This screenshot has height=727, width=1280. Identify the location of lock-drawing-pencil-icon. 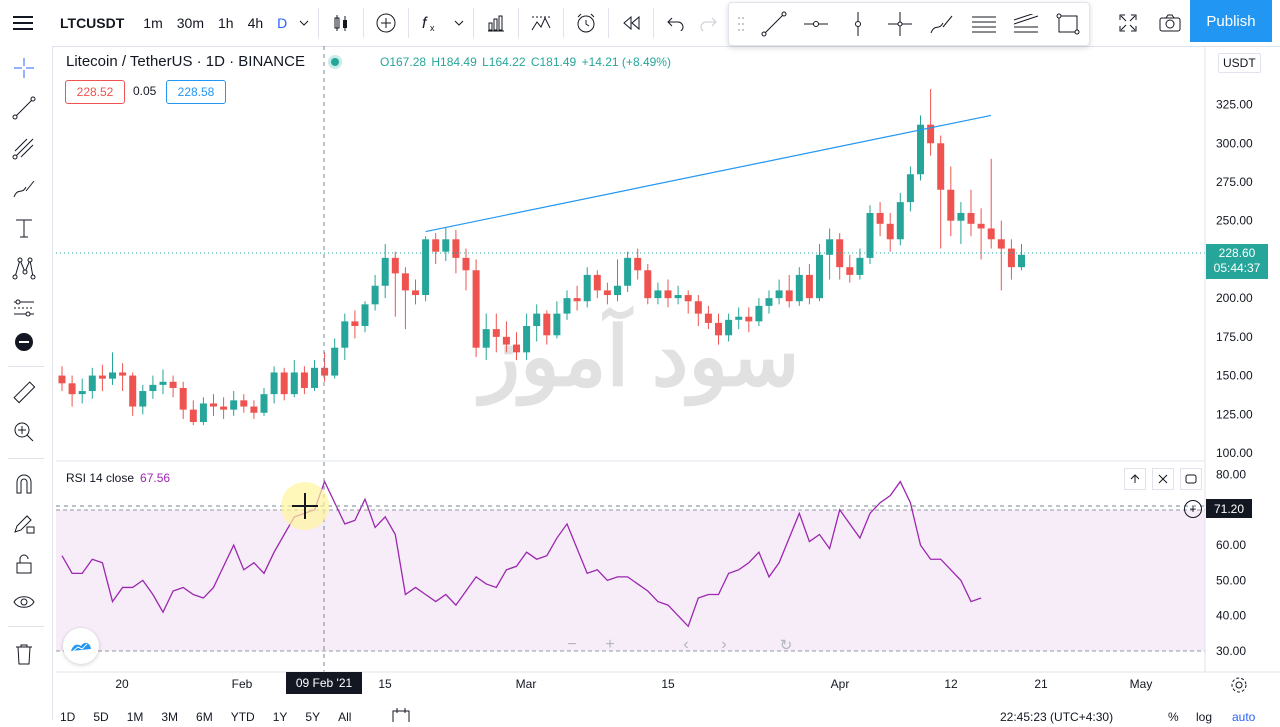
(24, 524).